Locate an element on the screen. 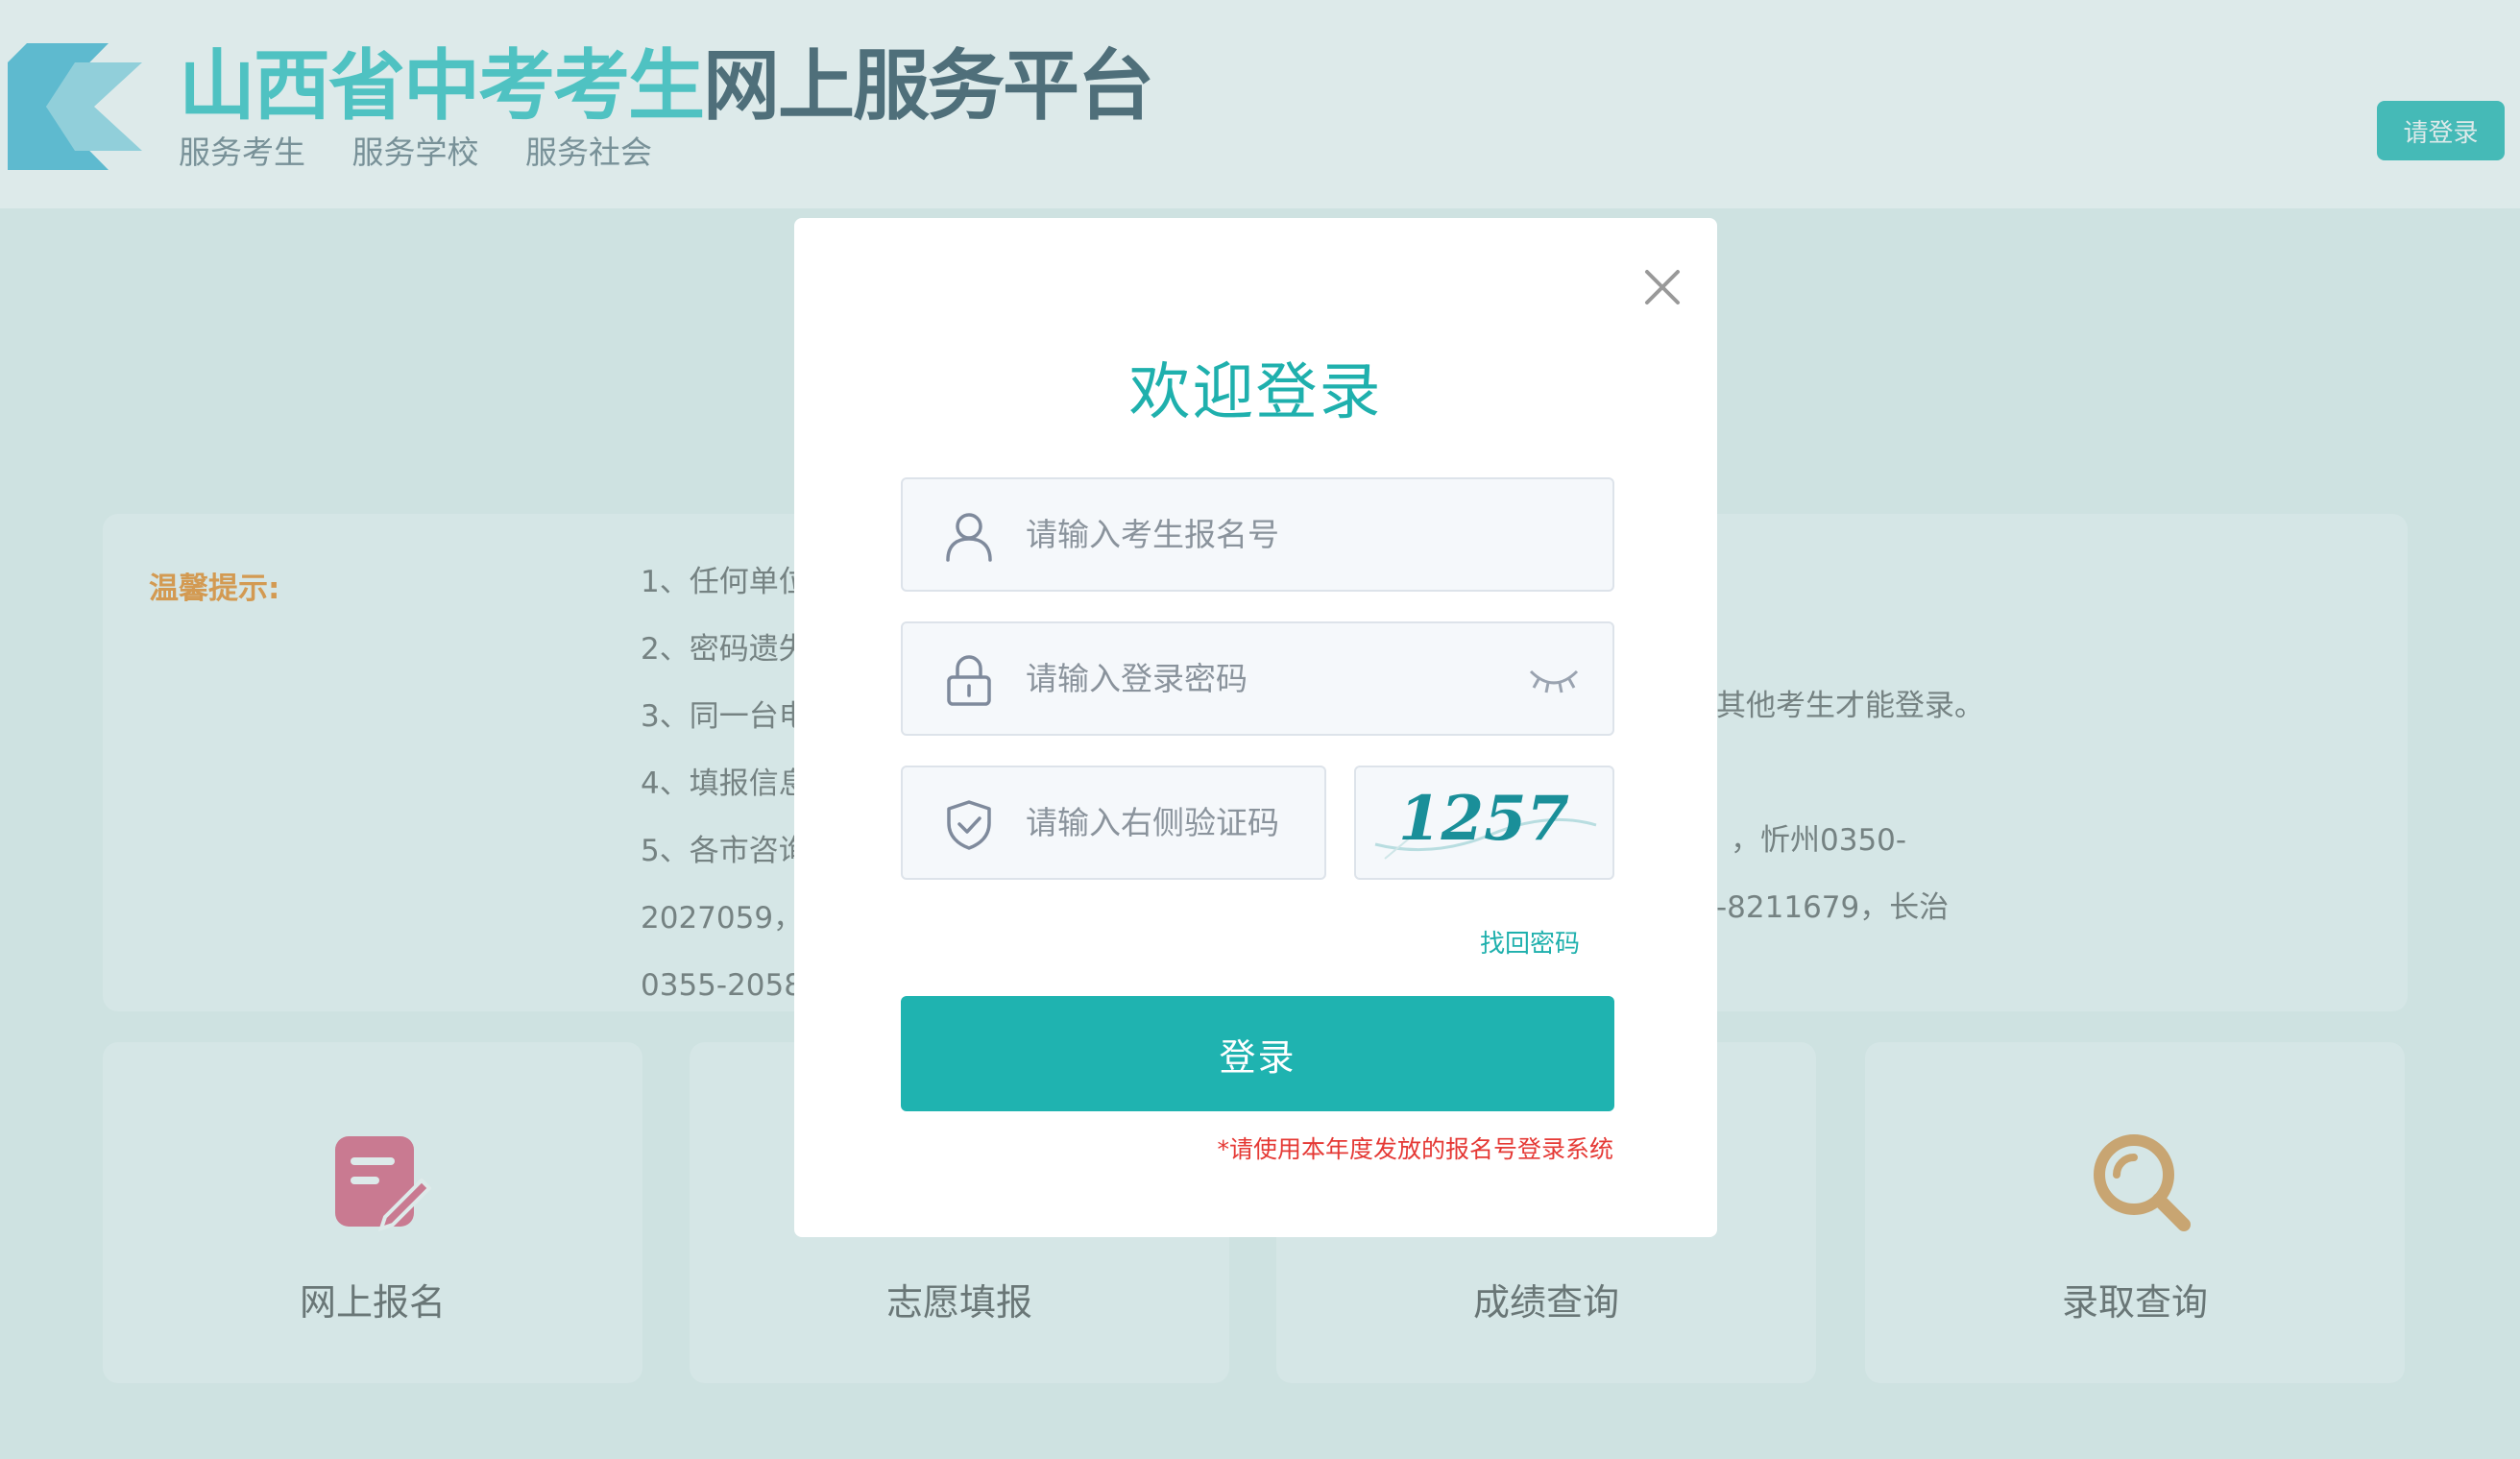  eye-closed-icon is located at coordinates (1554, 680).